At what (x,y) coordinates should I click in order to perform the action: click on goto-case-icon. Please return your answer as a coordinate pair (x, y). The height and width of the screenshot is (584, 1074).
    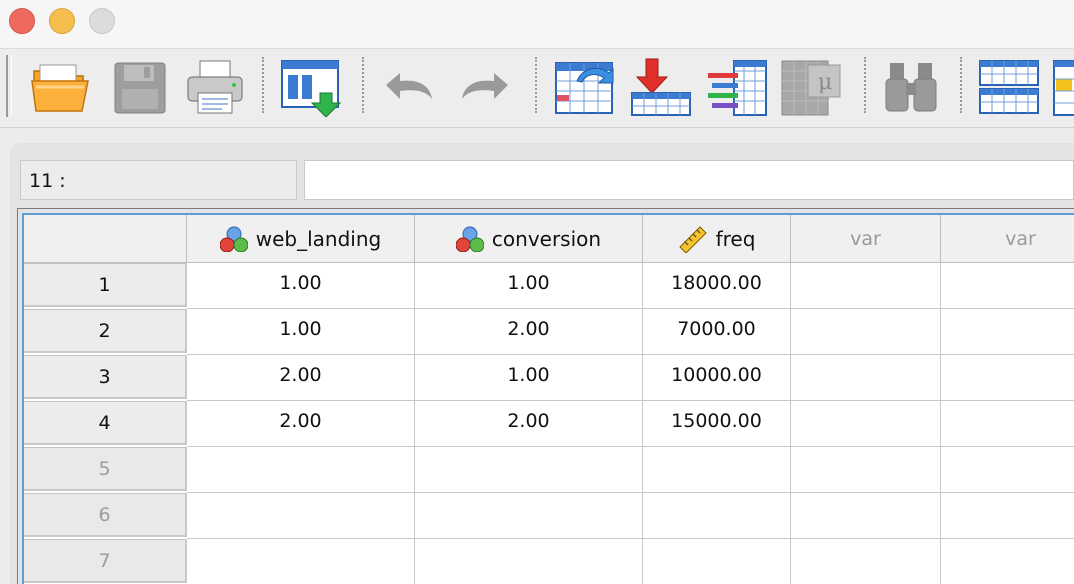
    Looking at the image, I should click on (584, 87).